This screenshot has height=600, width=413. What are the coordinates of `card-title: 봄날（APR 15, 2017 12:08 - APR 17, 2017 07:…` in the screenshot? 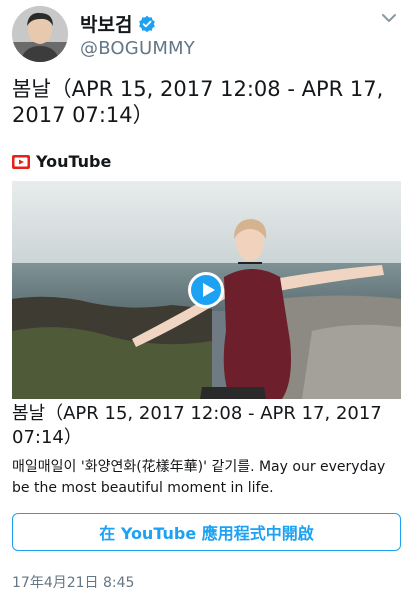 It's located at (207, 426).